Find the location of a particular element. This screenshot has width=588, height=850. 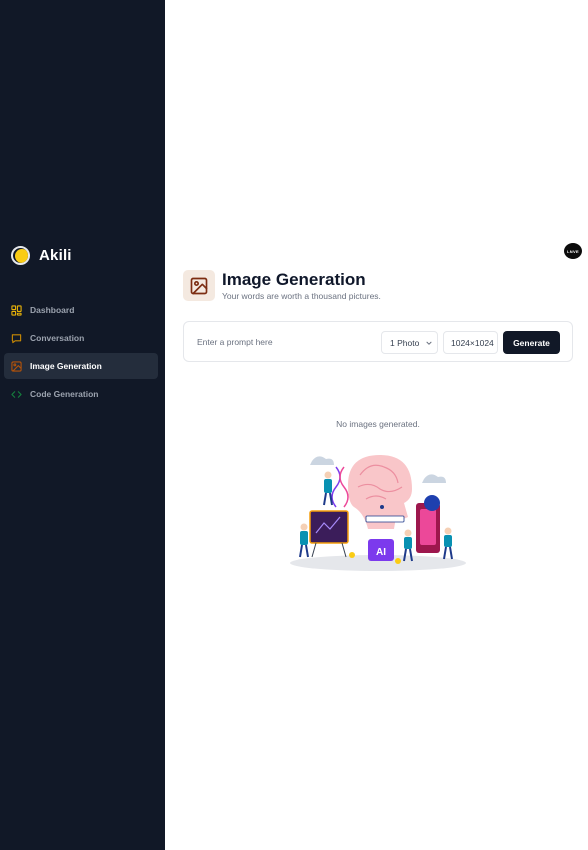

prompt-form: 1 Photo 1024×1024 Generate is located at coordinates (378, 341).